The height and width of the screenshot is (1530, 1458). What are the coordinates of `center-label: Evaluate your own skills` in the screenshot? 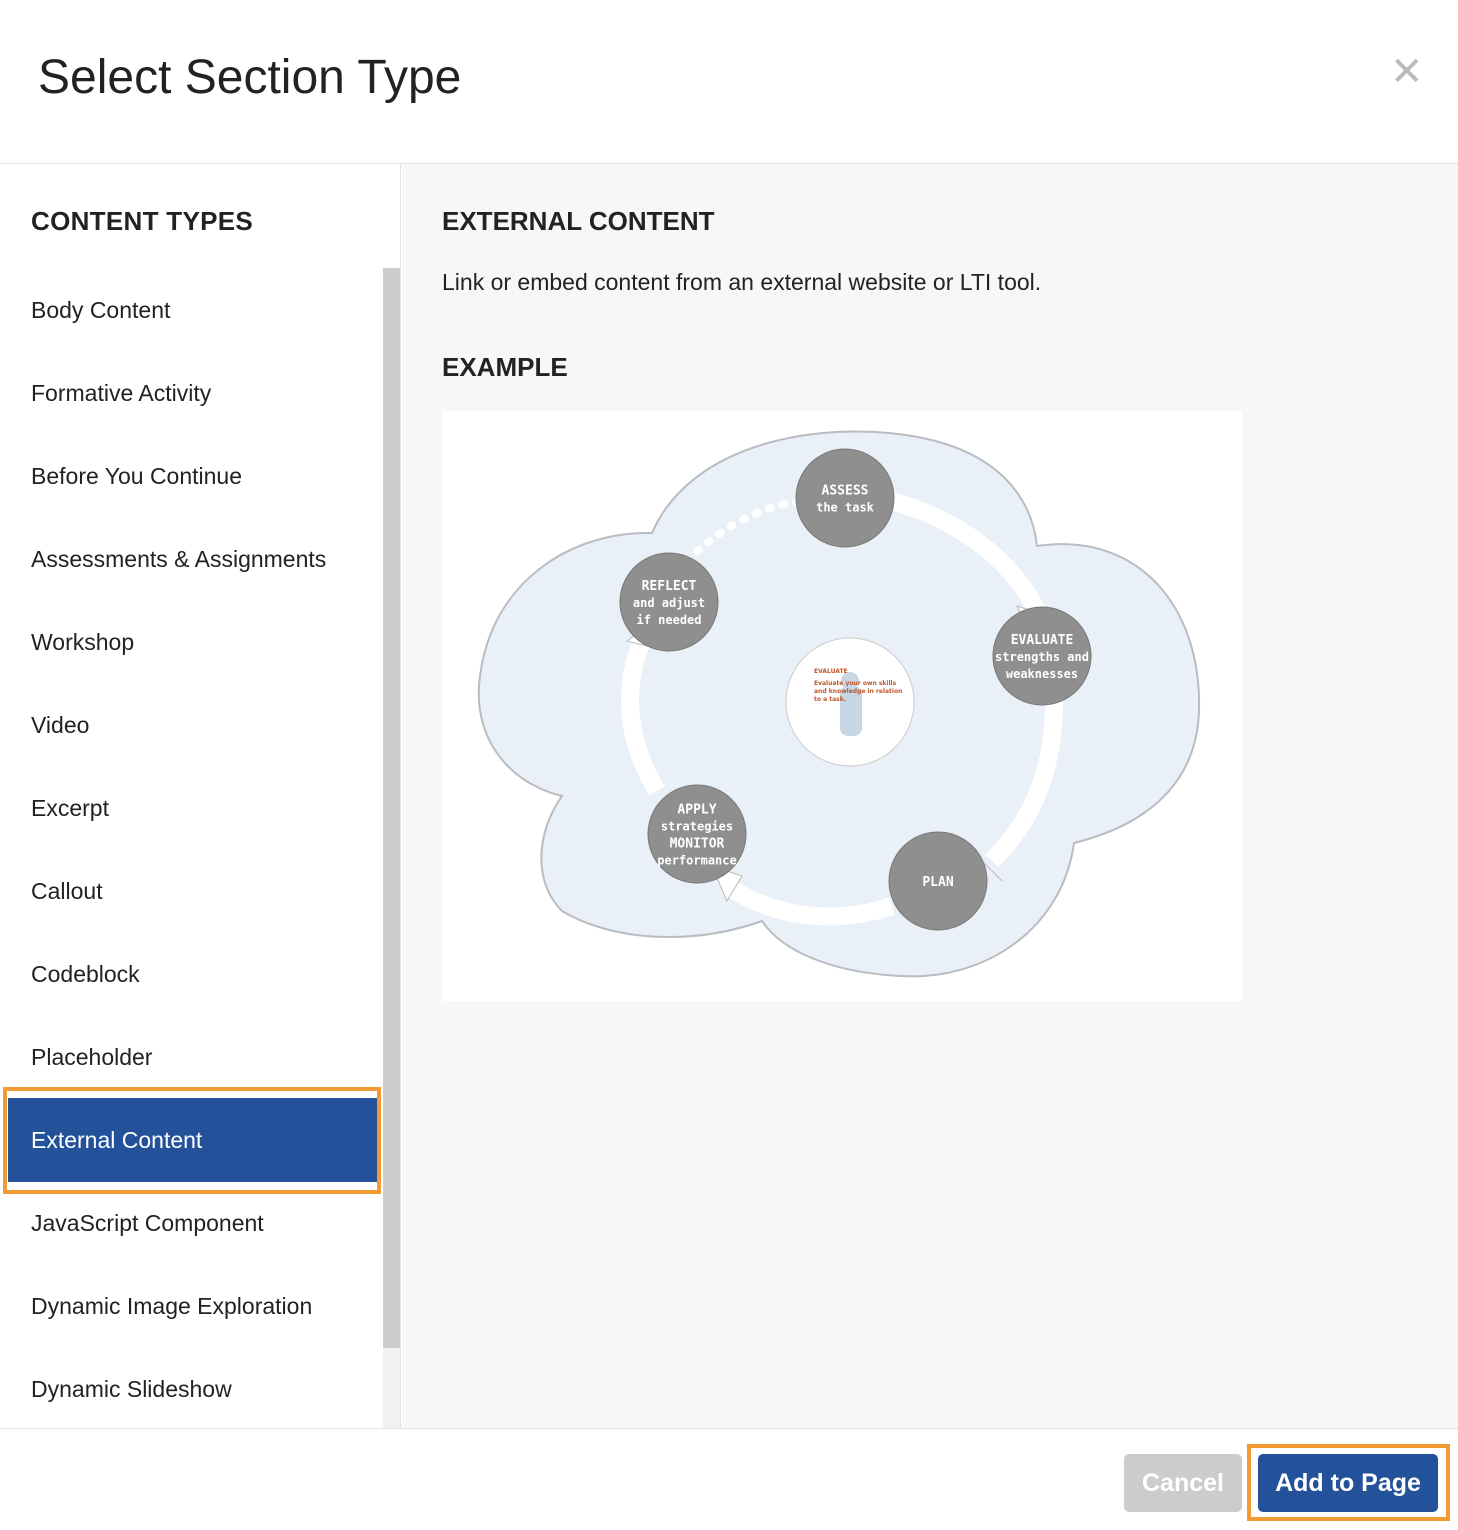 It's located at (855, 683).